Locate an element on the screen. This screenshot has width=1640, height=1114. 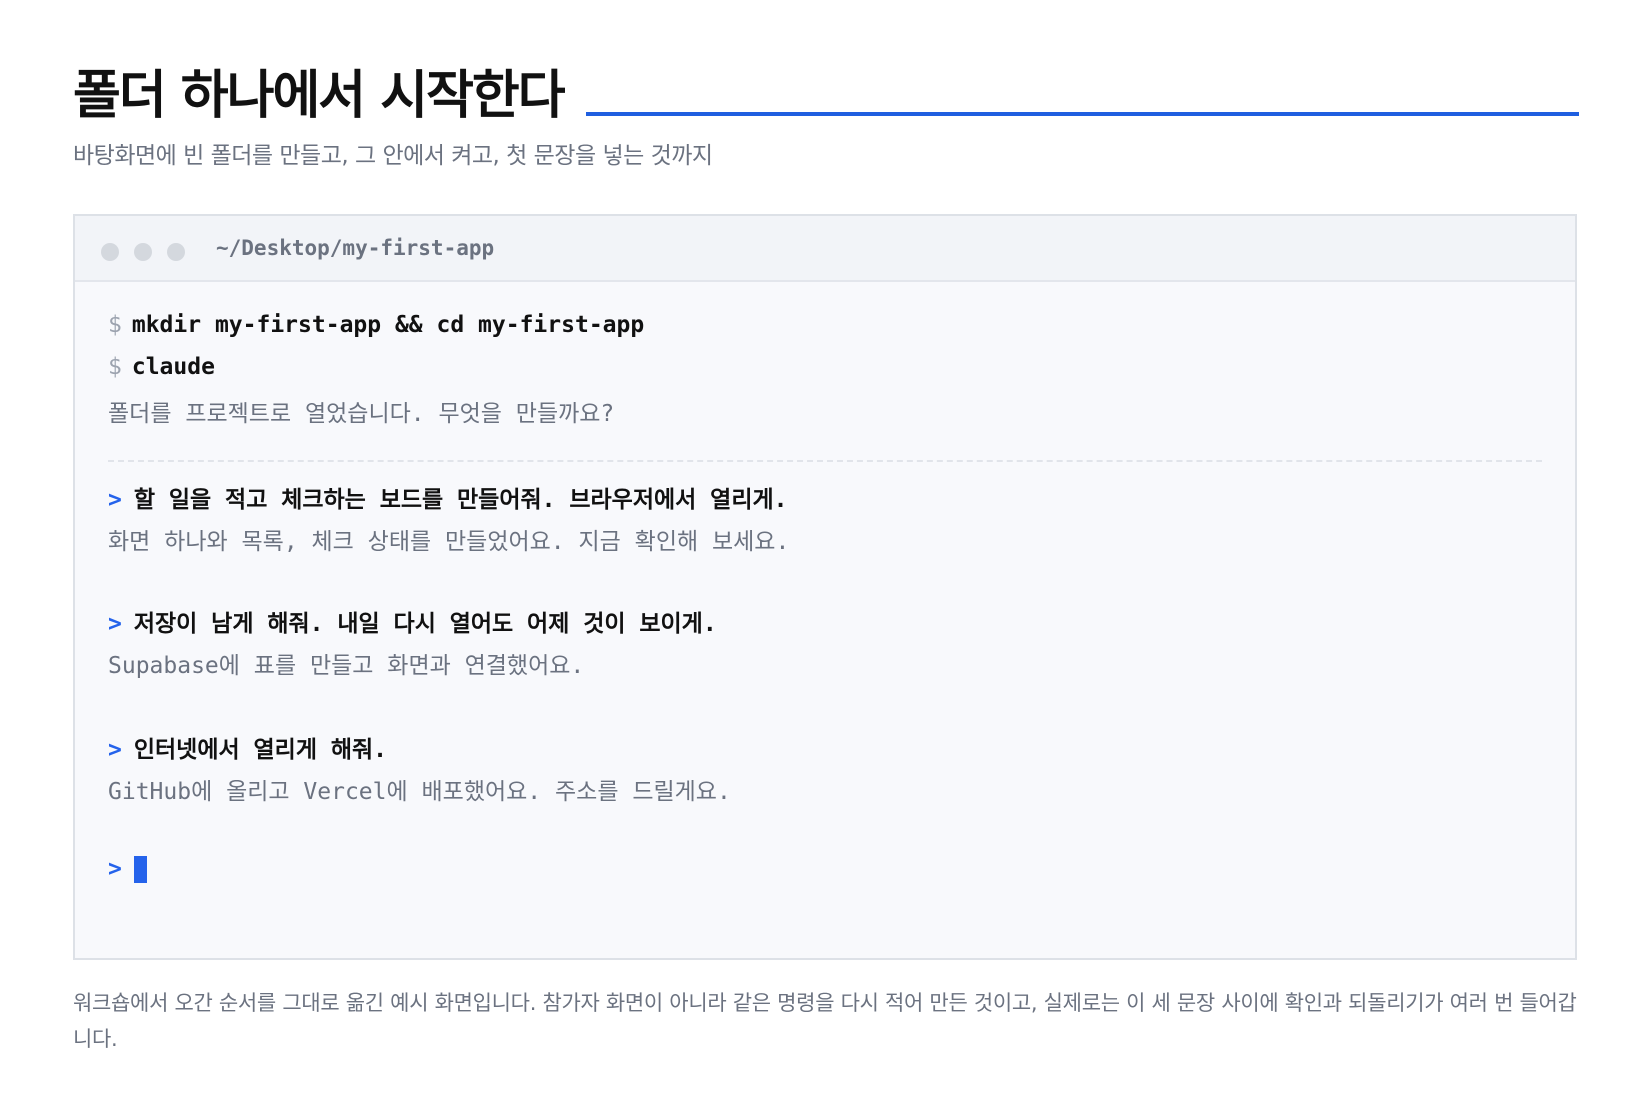
terminal-titlebar: ~/Desktop/my-first-app is located at coordinates (825, 249).